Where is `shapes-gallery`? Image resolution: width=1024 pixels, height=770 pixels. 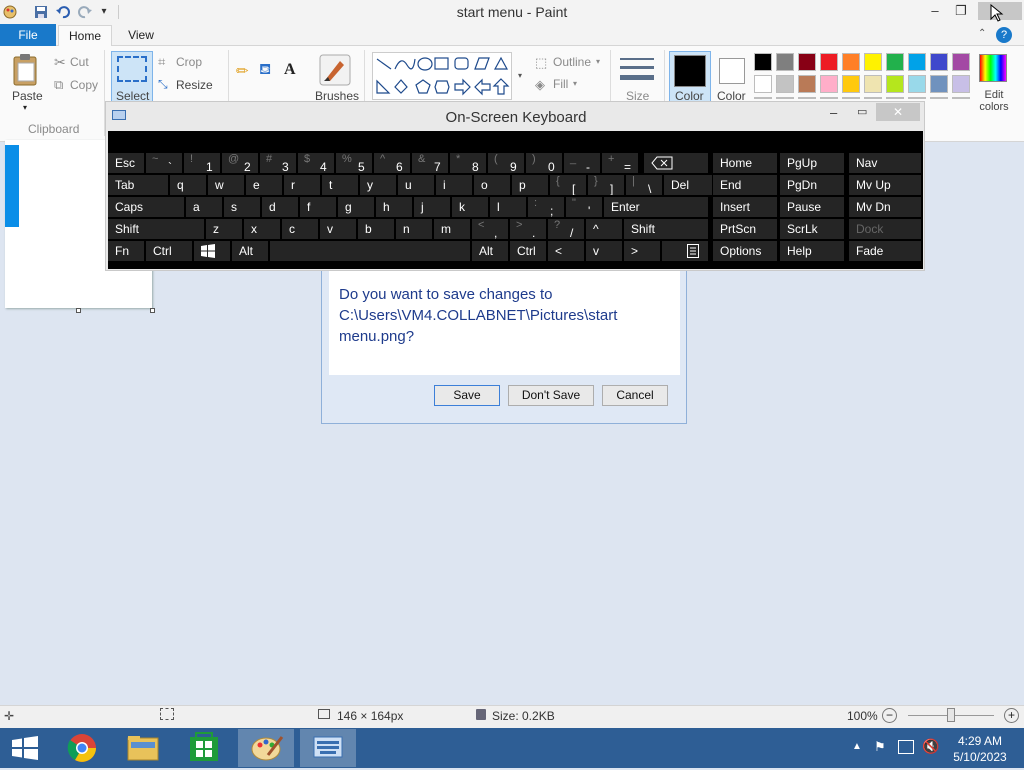
shapes-gallery is located at coordinates (442, 76).